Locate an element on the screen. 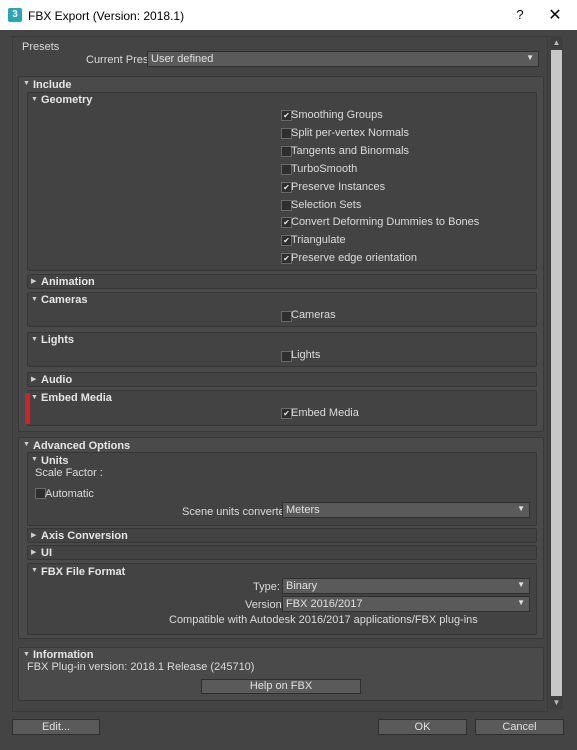 This screenshot has height=750, width=577. triangulate-label: Triangulate is located at coordinates (318, 240).